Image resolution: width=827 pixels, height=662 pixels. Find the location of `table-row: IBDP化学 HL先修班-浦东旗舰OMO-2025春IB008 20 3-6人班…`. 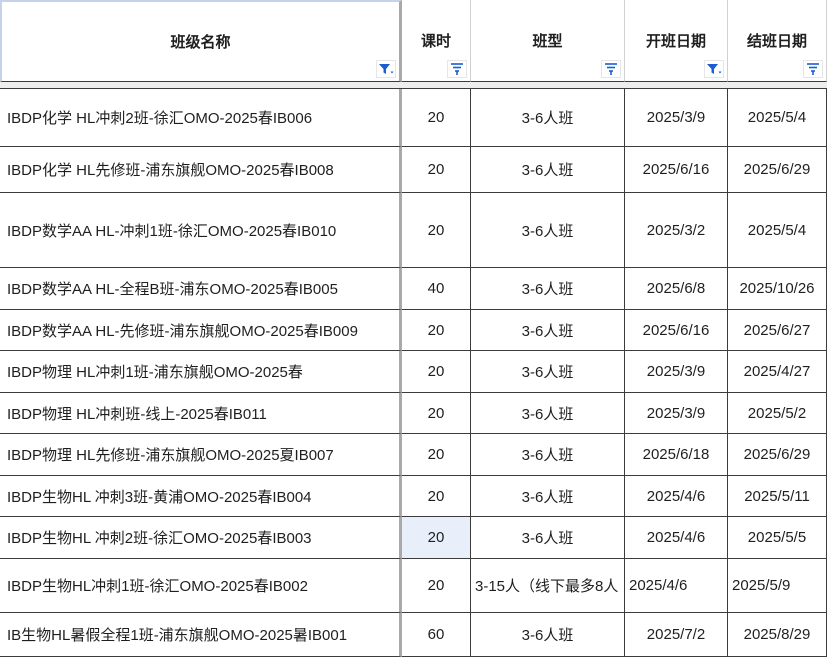

table-row: IBDP化学 HL先修班-浦东旗舰OMO-2025春IB008 20 3-6人班… is located at coordinates (413, 170).